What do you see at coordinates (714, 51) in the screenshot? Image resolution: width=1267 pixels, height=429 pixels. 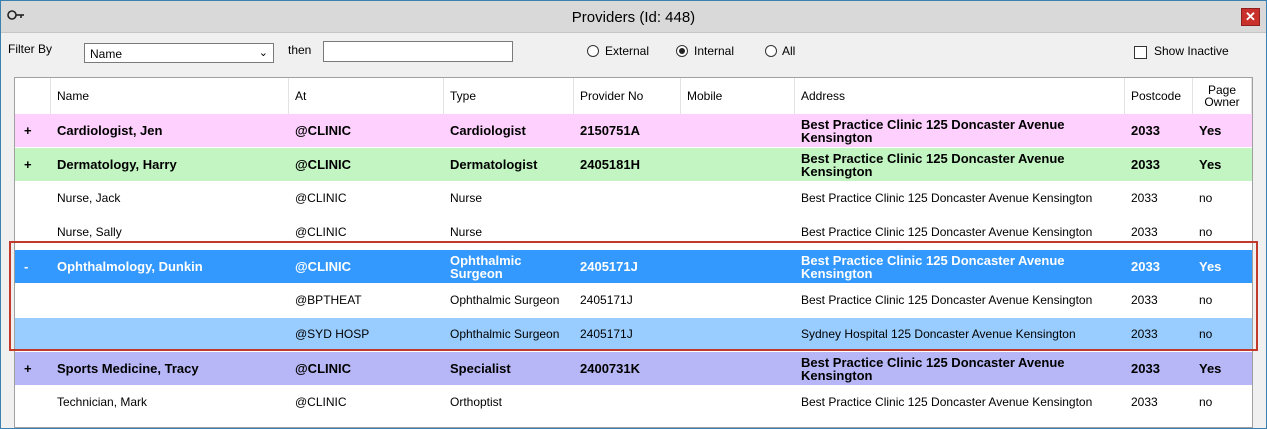 I see `radio-internal-label: Internal` at bounding box center [714, 51].